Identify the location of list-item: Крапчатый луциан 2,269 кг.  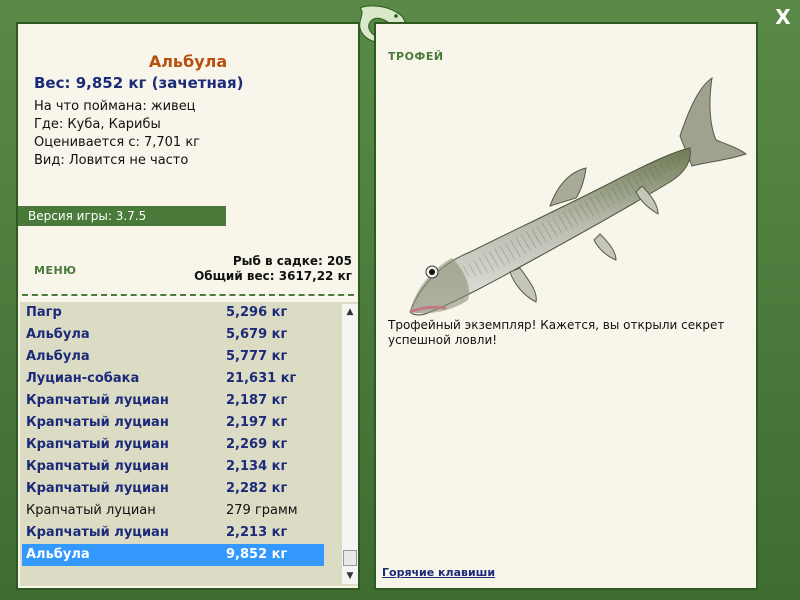
(173, 445).